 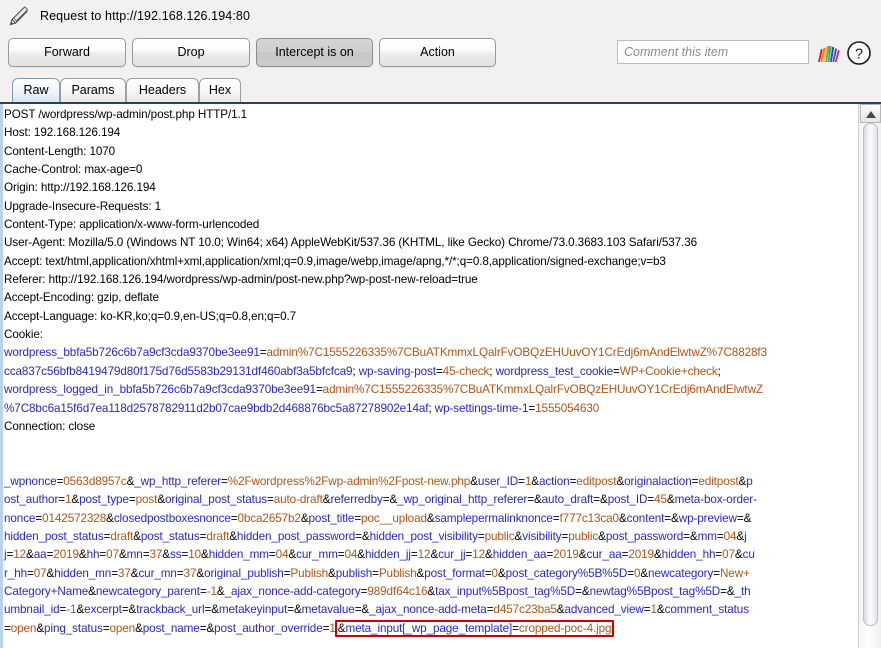 What do you see at coordinates (440, 90) in the screenshot?
I see `message-view-tabs: Raw Params Headers Hex` at bounding box center [440, 90].